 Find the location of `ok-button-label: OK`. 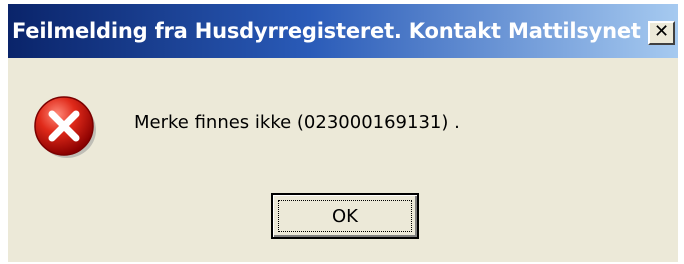

ok-button-label: OK is located at coordinates (345, 216).